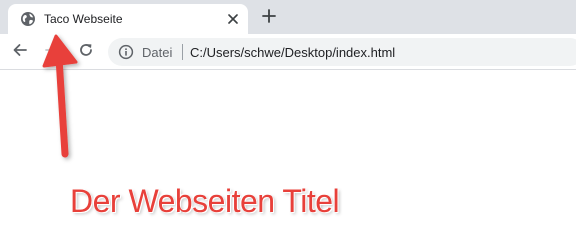 The width and height of the screenshot is (576, 249). What do you see at coordinates (66, 100) in the screenshot?
I see `arrow-up-icon` at bounding box center [66, 100].